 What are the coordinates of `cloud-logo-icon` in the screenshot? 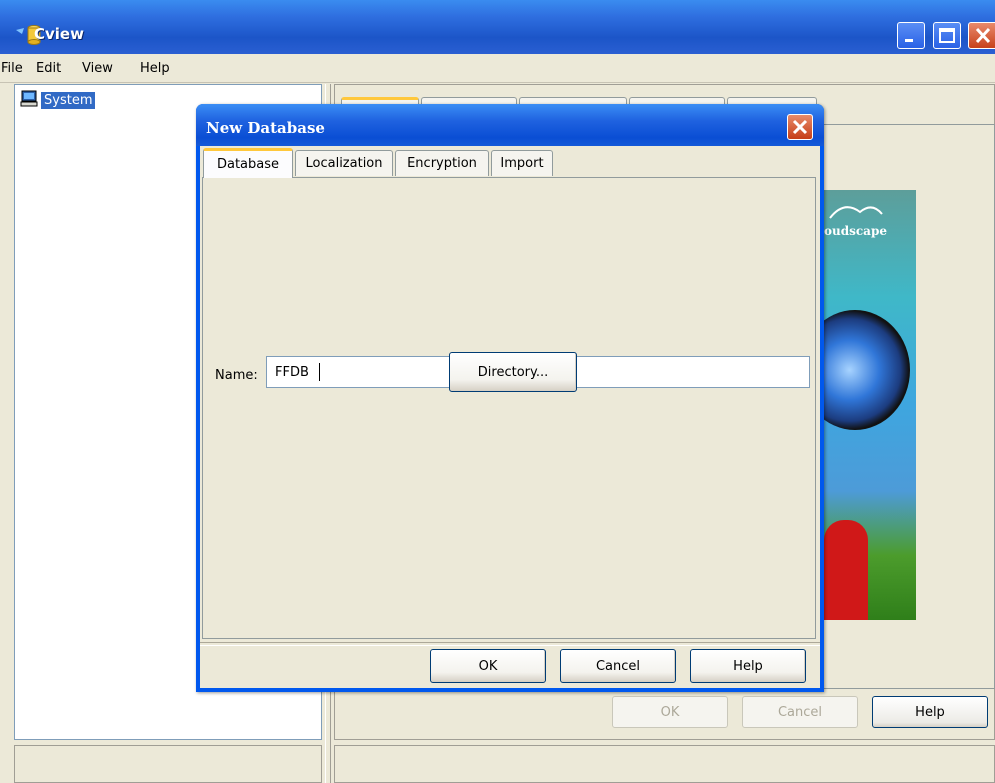 It's located at (856, 212).